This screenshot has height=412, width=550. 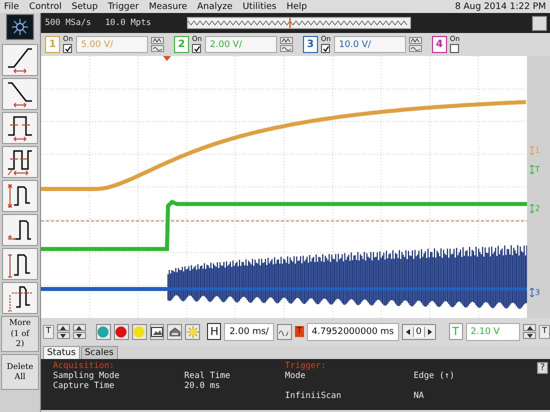 I want to click on status-label: Sampling Mode, so click(x=87, y=376).